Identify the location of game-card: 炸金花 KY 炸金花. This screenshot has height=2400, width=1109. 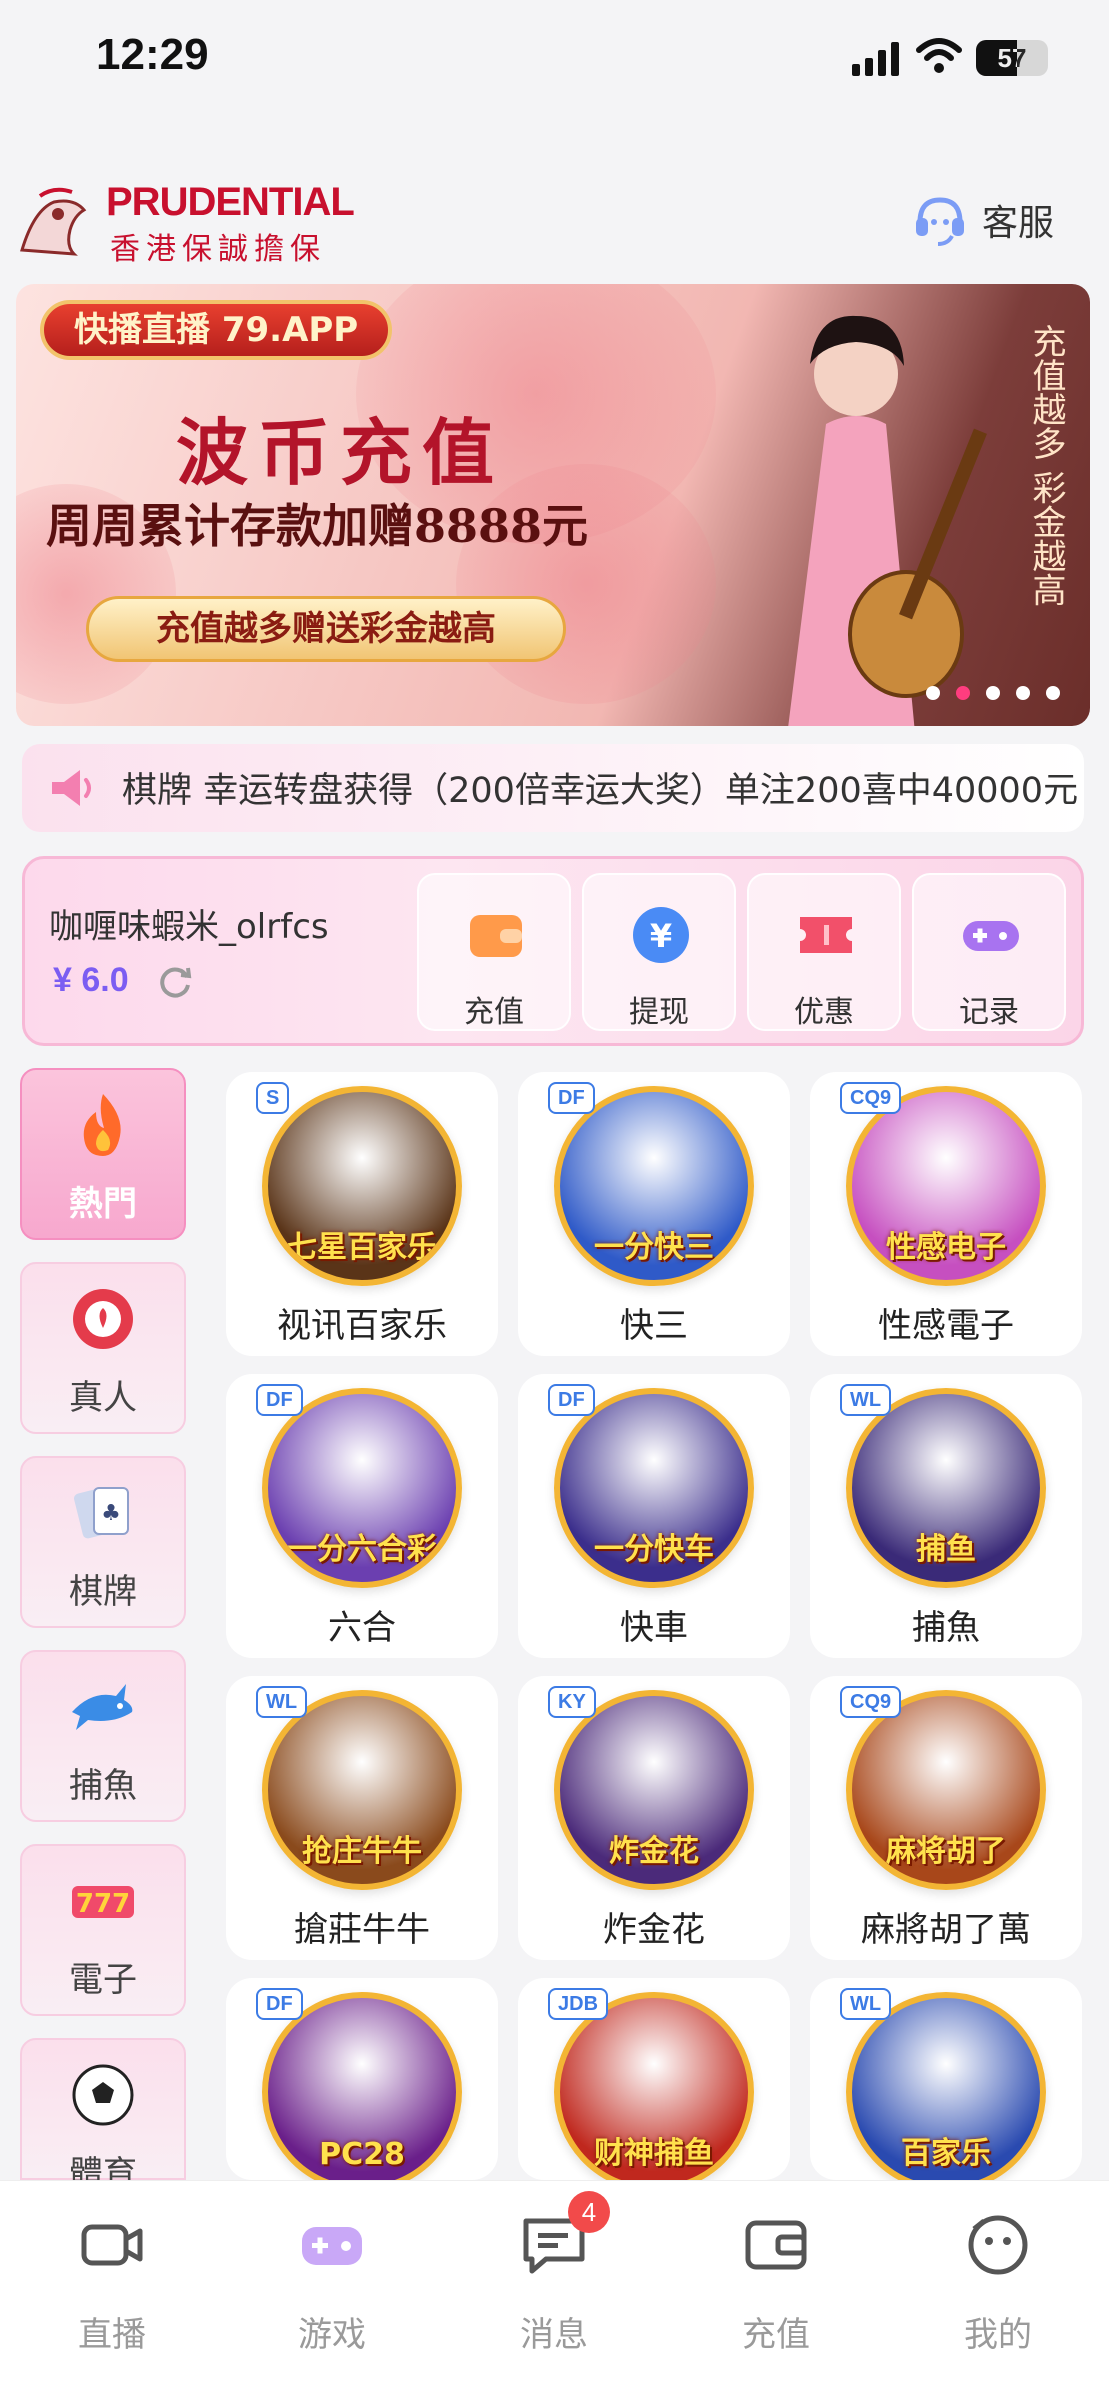
(654, 1818).